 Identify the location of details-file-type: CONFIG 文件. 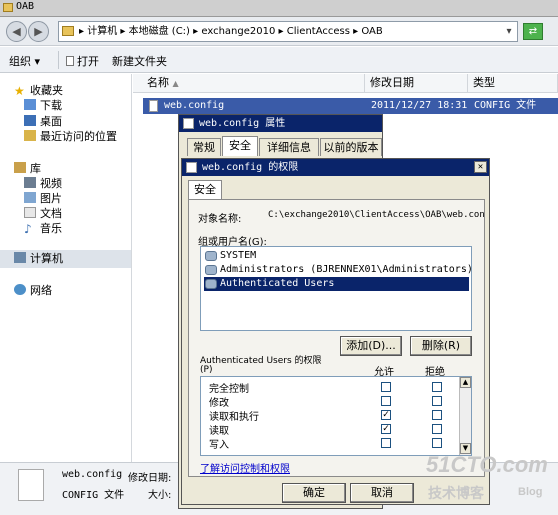
(93, 495).